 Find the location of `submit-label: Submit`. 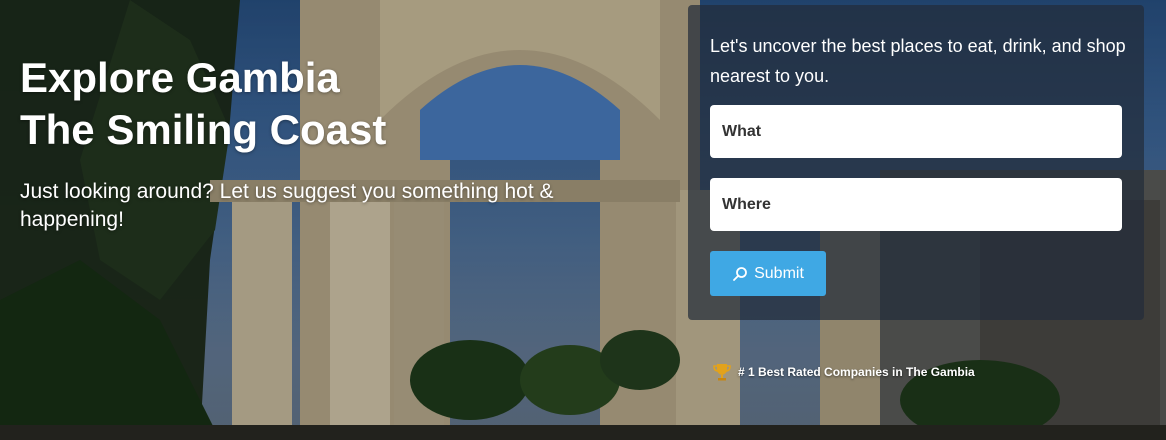

submit-label: Submit is located at coordinates (779, 273).